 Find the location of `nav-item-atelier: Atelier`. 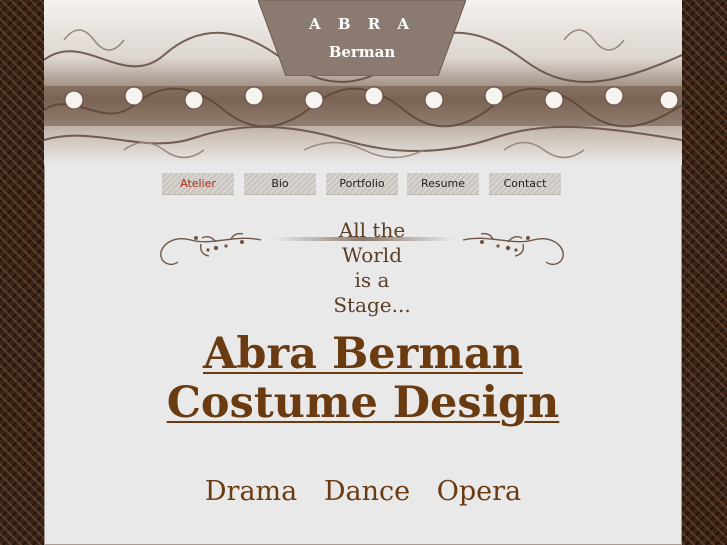

nav-item-atelier: Atelier is located at coordinates (198, 184).